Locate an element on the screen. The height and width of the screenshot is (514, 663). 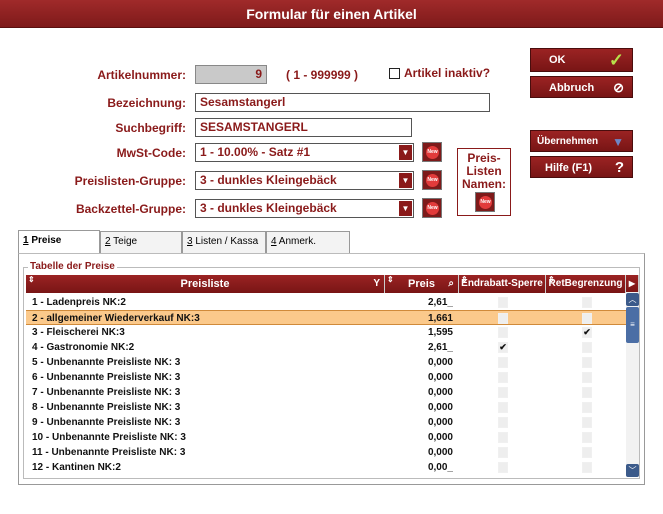
artikel-inaktiv-checkbox is located at coordinates (394, 73).